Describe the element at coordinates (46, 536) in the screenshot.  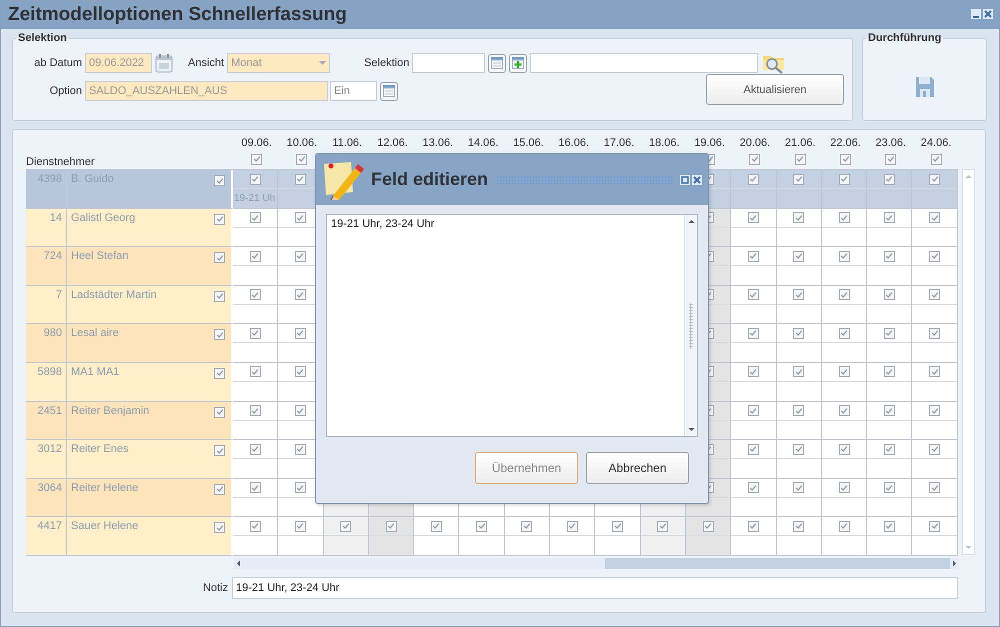
I see `table-cell: 4417` at that location.